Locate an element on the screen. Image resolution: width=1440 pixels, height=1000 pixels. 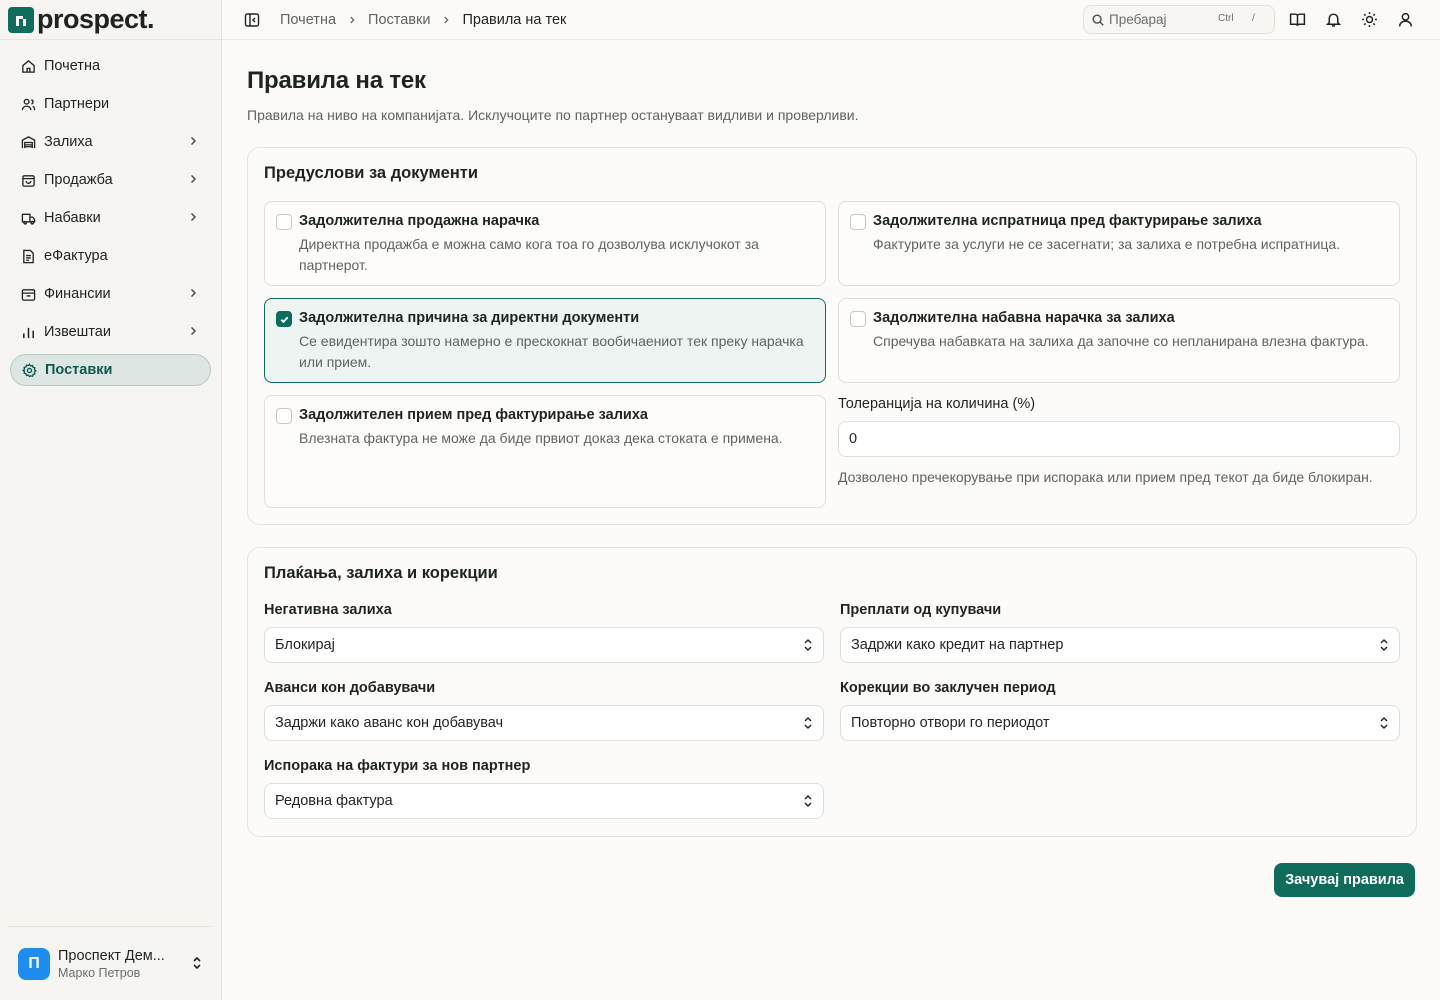
breadcrumb-settings: Поставки is located at coordinates (399, 20).